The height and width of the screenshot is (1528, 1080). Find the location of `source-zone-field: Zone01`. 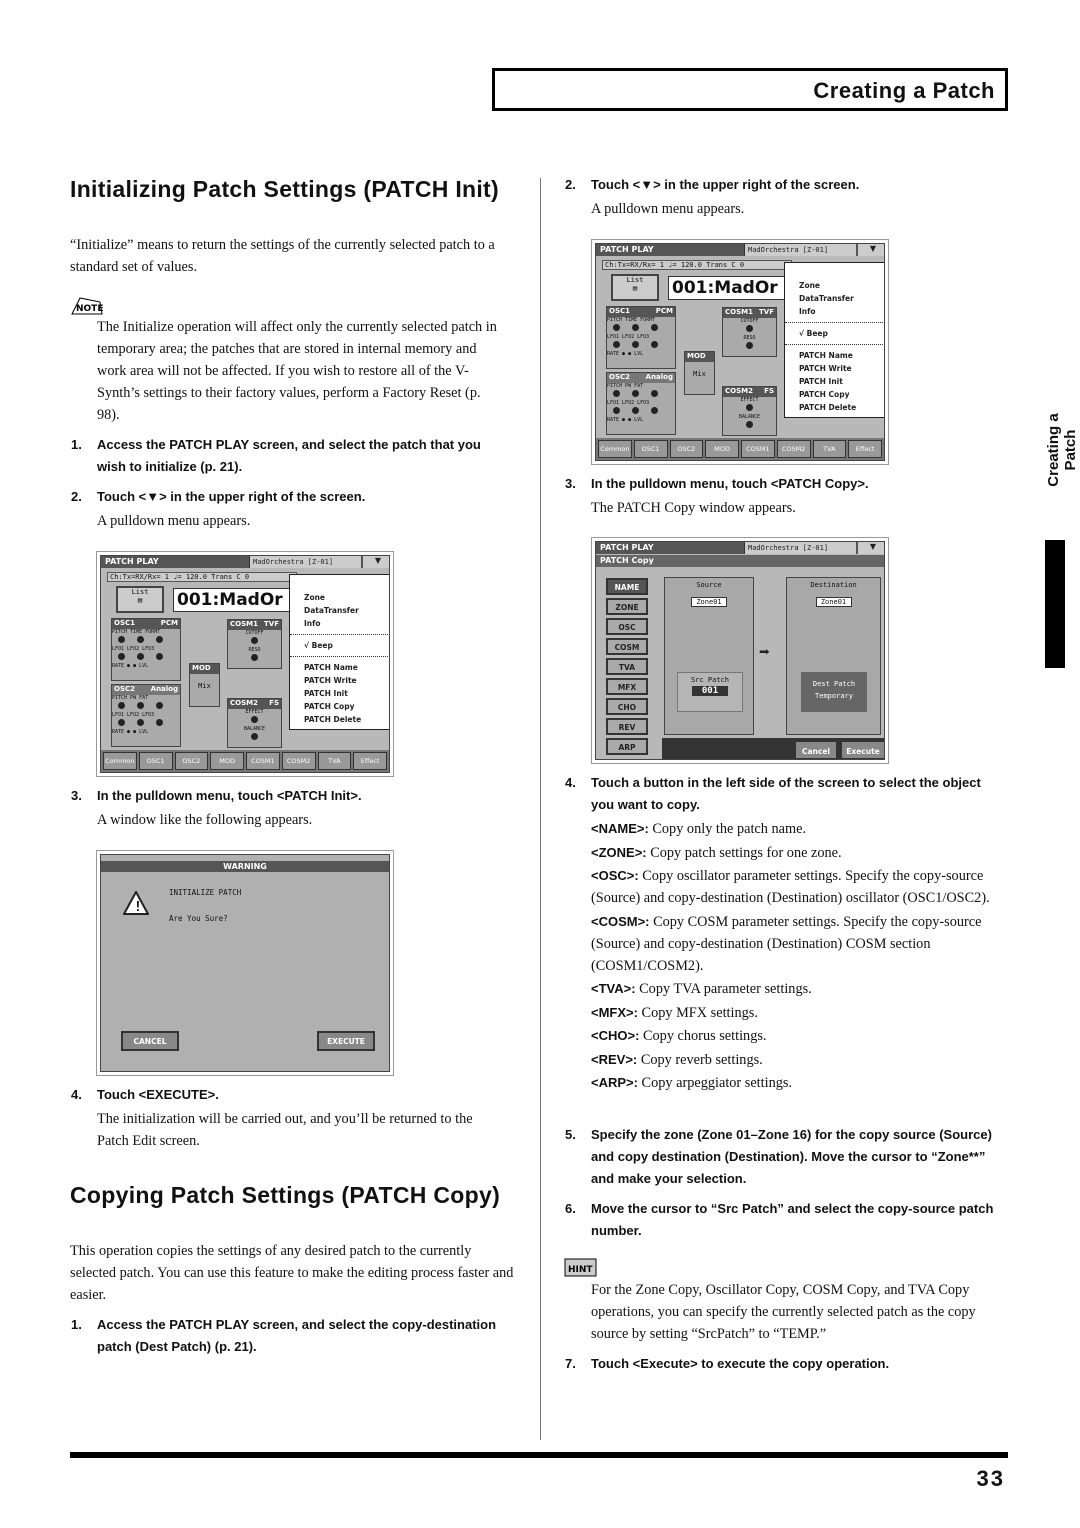

source-zone-field: Zone01 is located at coordinates (709, 602).